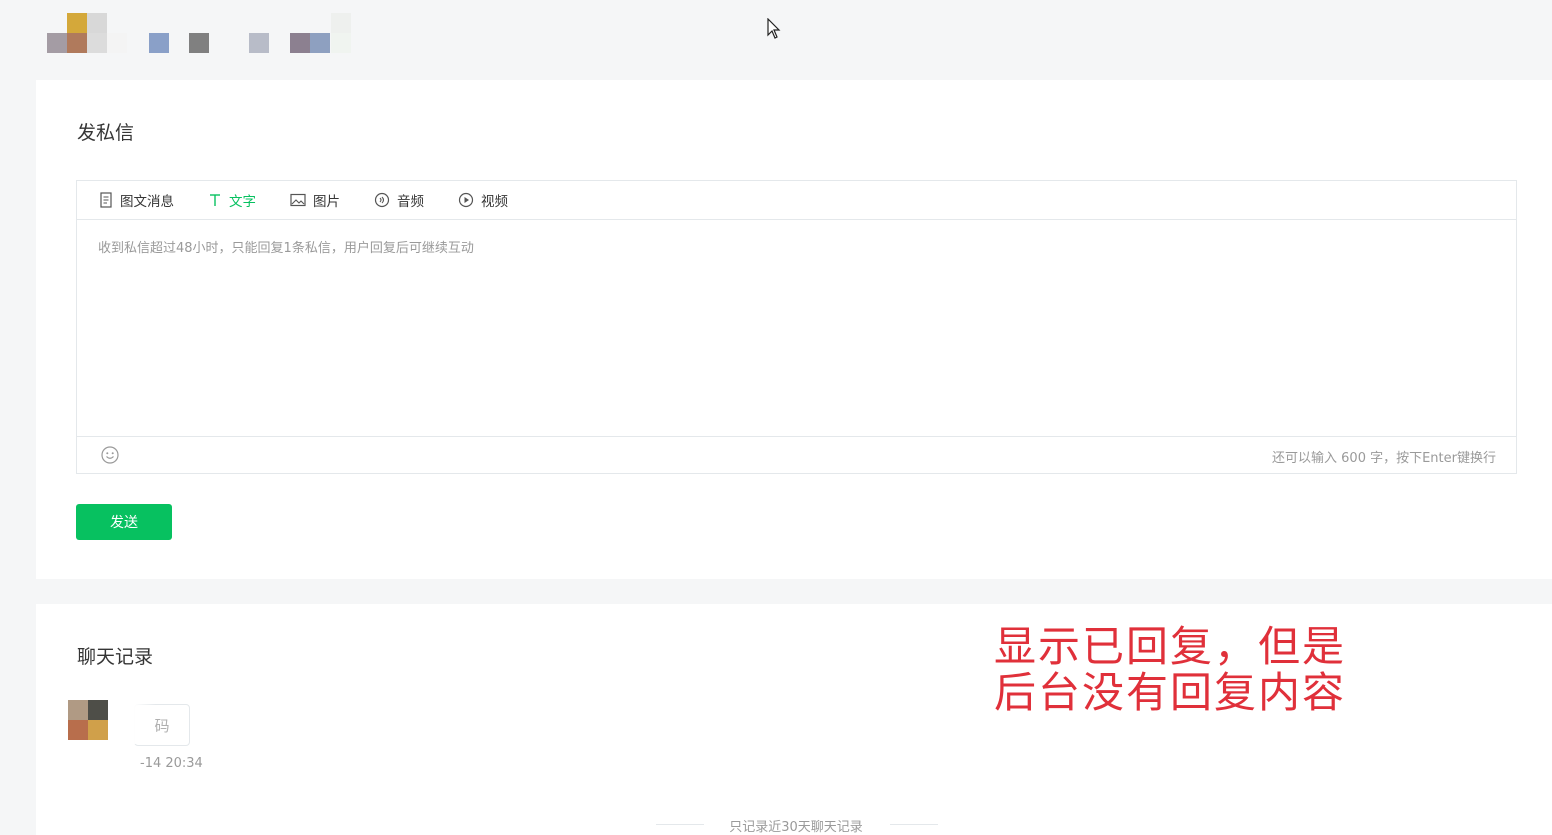 The image size is (1552, 835). Describe the element at coordinates (145, 724) in the screenshot. I see `message-blur-overlay` at that location.